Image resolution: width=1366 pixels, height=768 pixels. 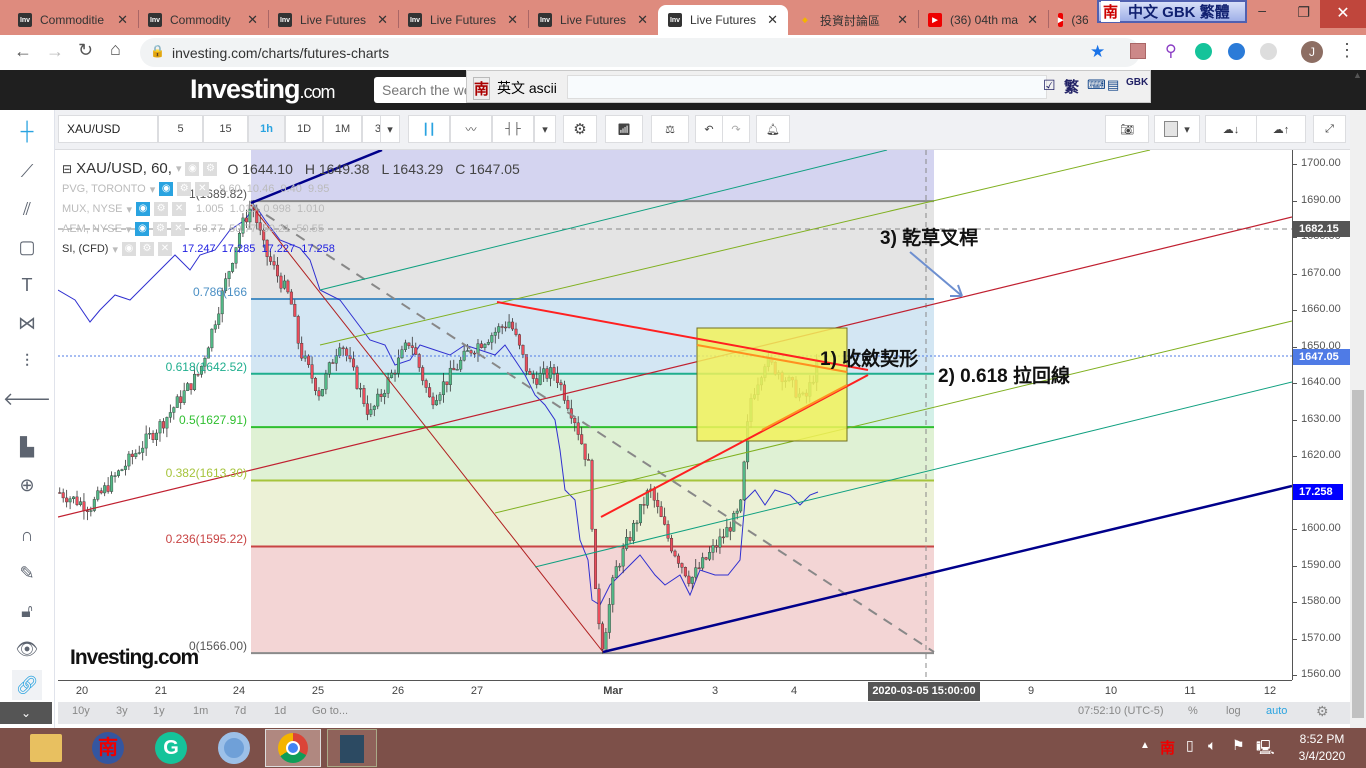 What do you see at coordinates (46, 748) in the screenshot?
I see `file-explorer-icon` at bounding box center [46, 748].